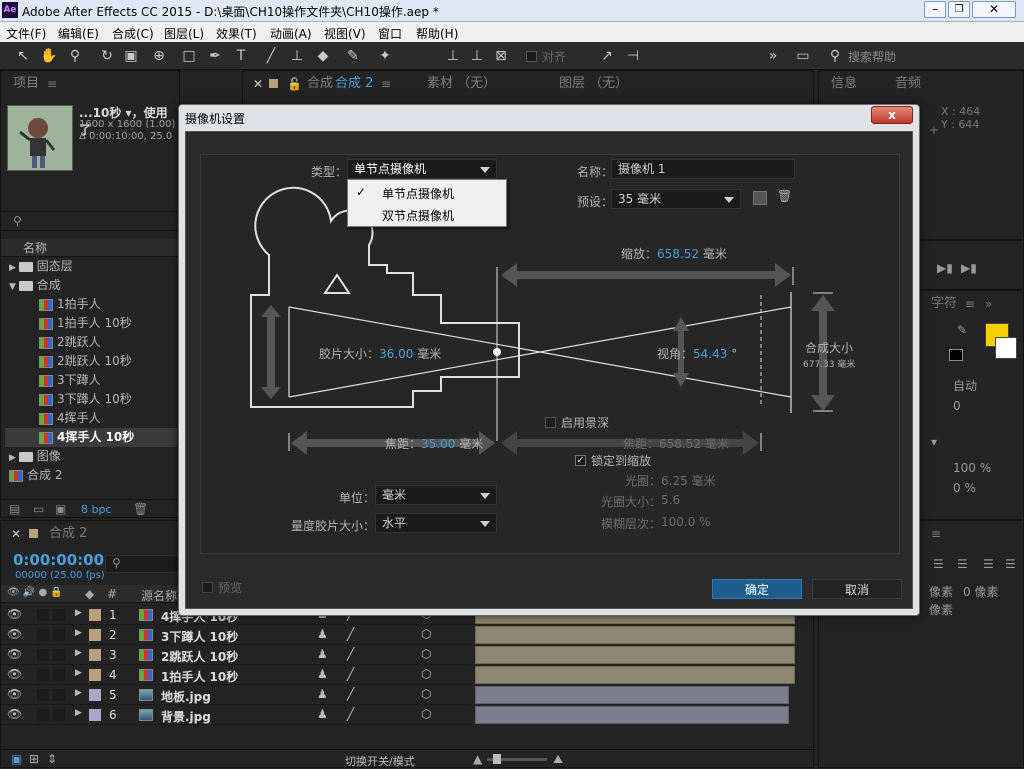 This screenshot has width=1024, height=769. What do you see at coordinates (934, 442) in the screenshot?
I see `dropdown-icon: ▾` at bounding box center [934, 442].